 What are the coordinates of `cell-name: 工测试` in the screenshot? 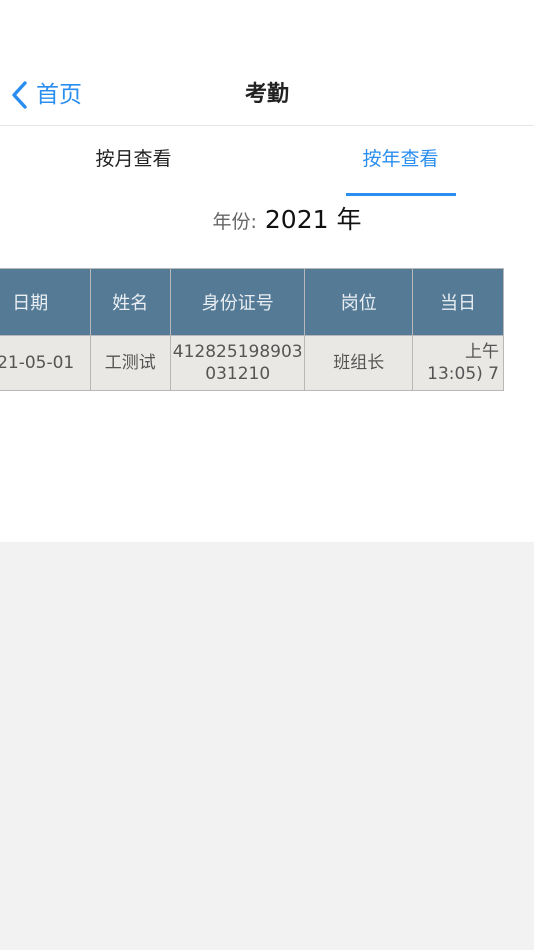 It's located at (130, 363).